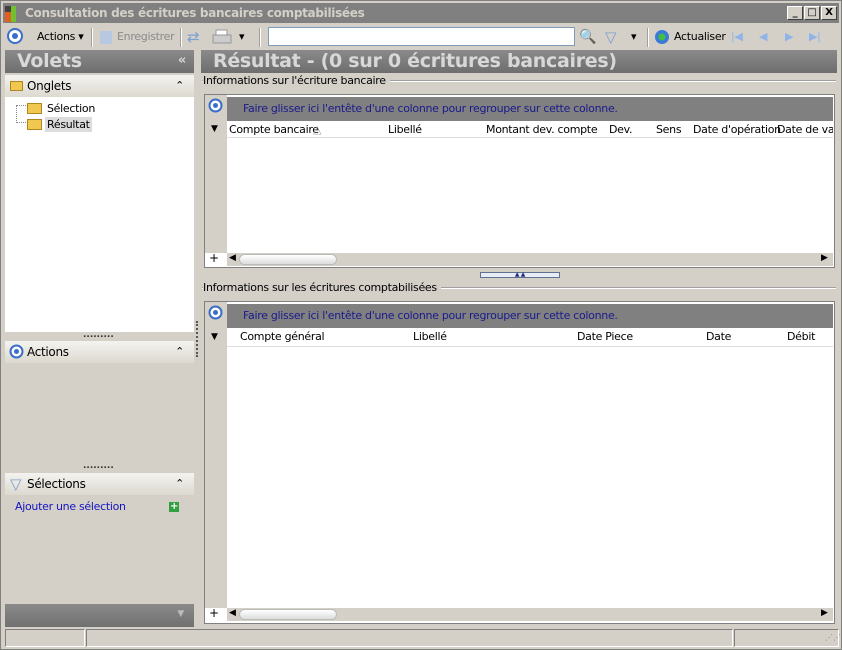 Image resolution: width=842 pixels, height=650 pixels. Describe the element at coordinates (106, 37) in the screenshot. I see `save-icon` at that location.